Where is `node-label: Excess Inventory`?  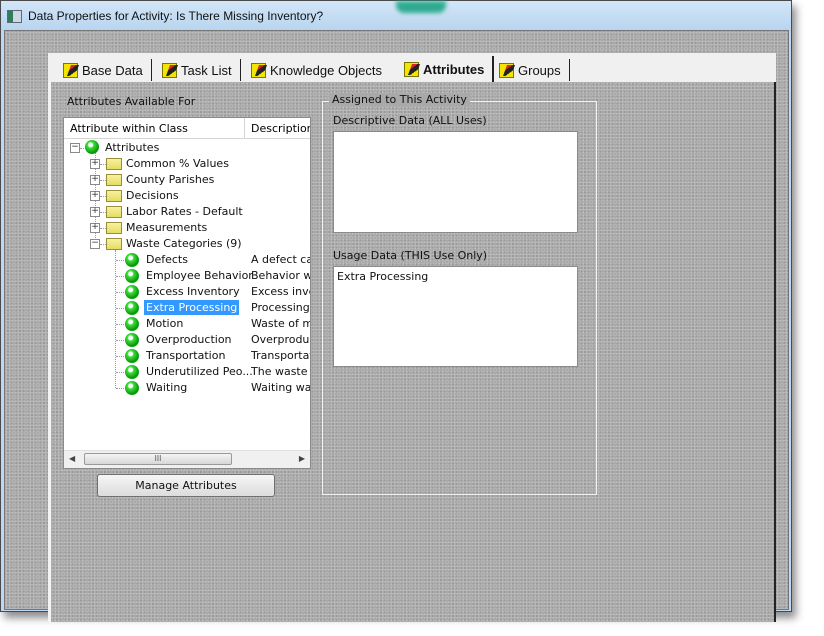
node-label: Excess Inventory is located at coordinates (193, 291).